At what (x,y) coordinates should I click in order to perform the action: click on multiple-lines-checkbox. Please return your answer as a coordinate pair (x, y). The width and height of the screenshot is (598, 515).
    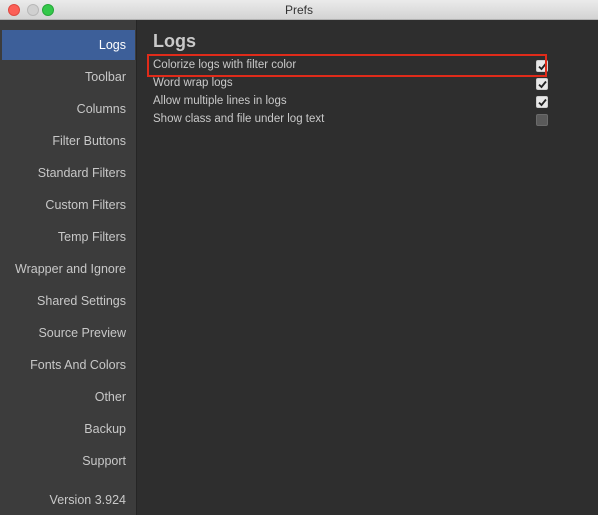
    Looking at the image, I should click on (542, 102).